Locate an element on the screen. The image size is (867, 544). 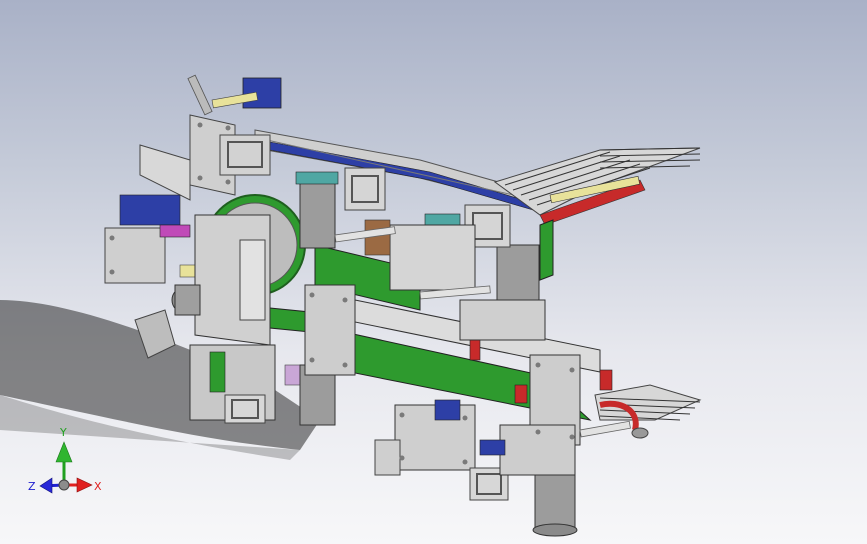
triad-z-label: Z is located at coordinates (32, 486).